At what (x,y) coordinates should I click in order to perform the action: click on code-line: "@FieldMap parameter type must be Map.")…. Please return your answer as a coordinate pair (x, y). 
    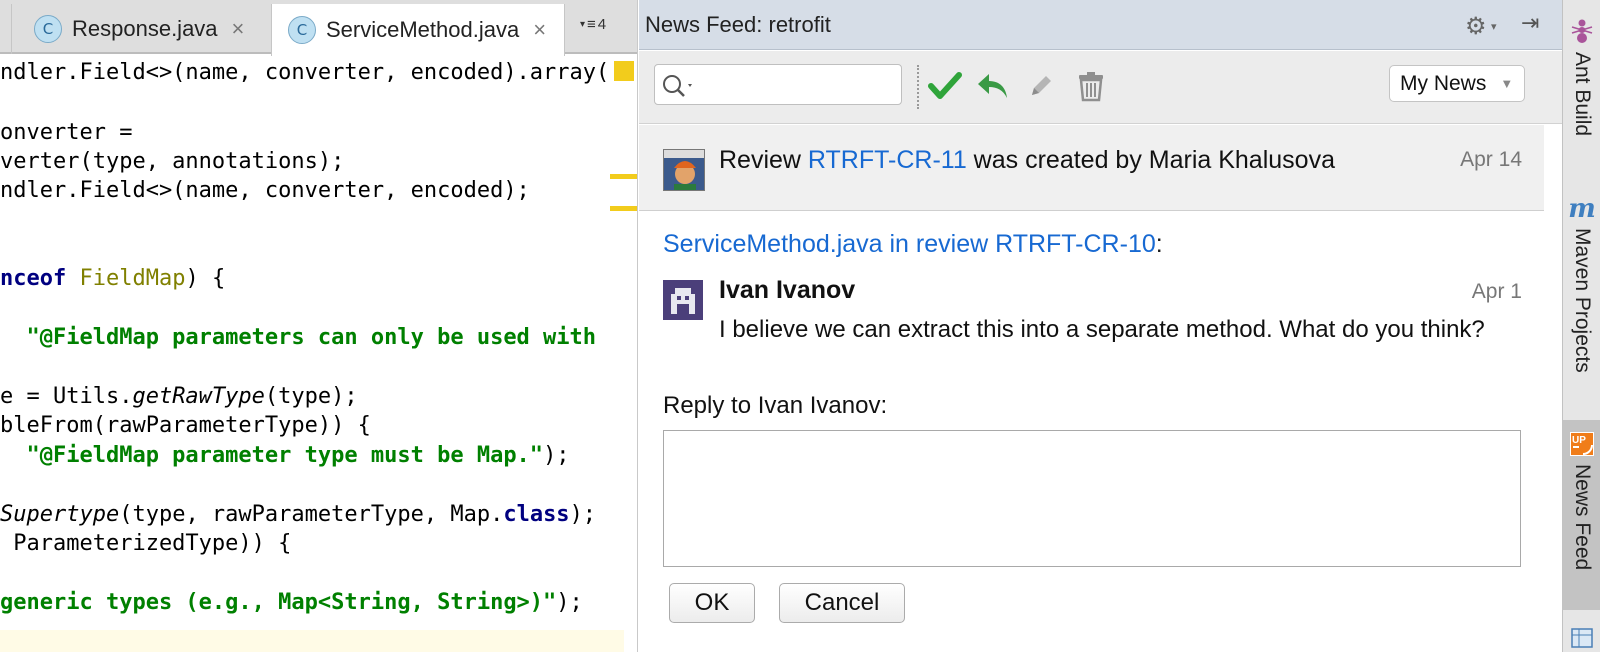
    Looking at the image, I should click on (285, 455).